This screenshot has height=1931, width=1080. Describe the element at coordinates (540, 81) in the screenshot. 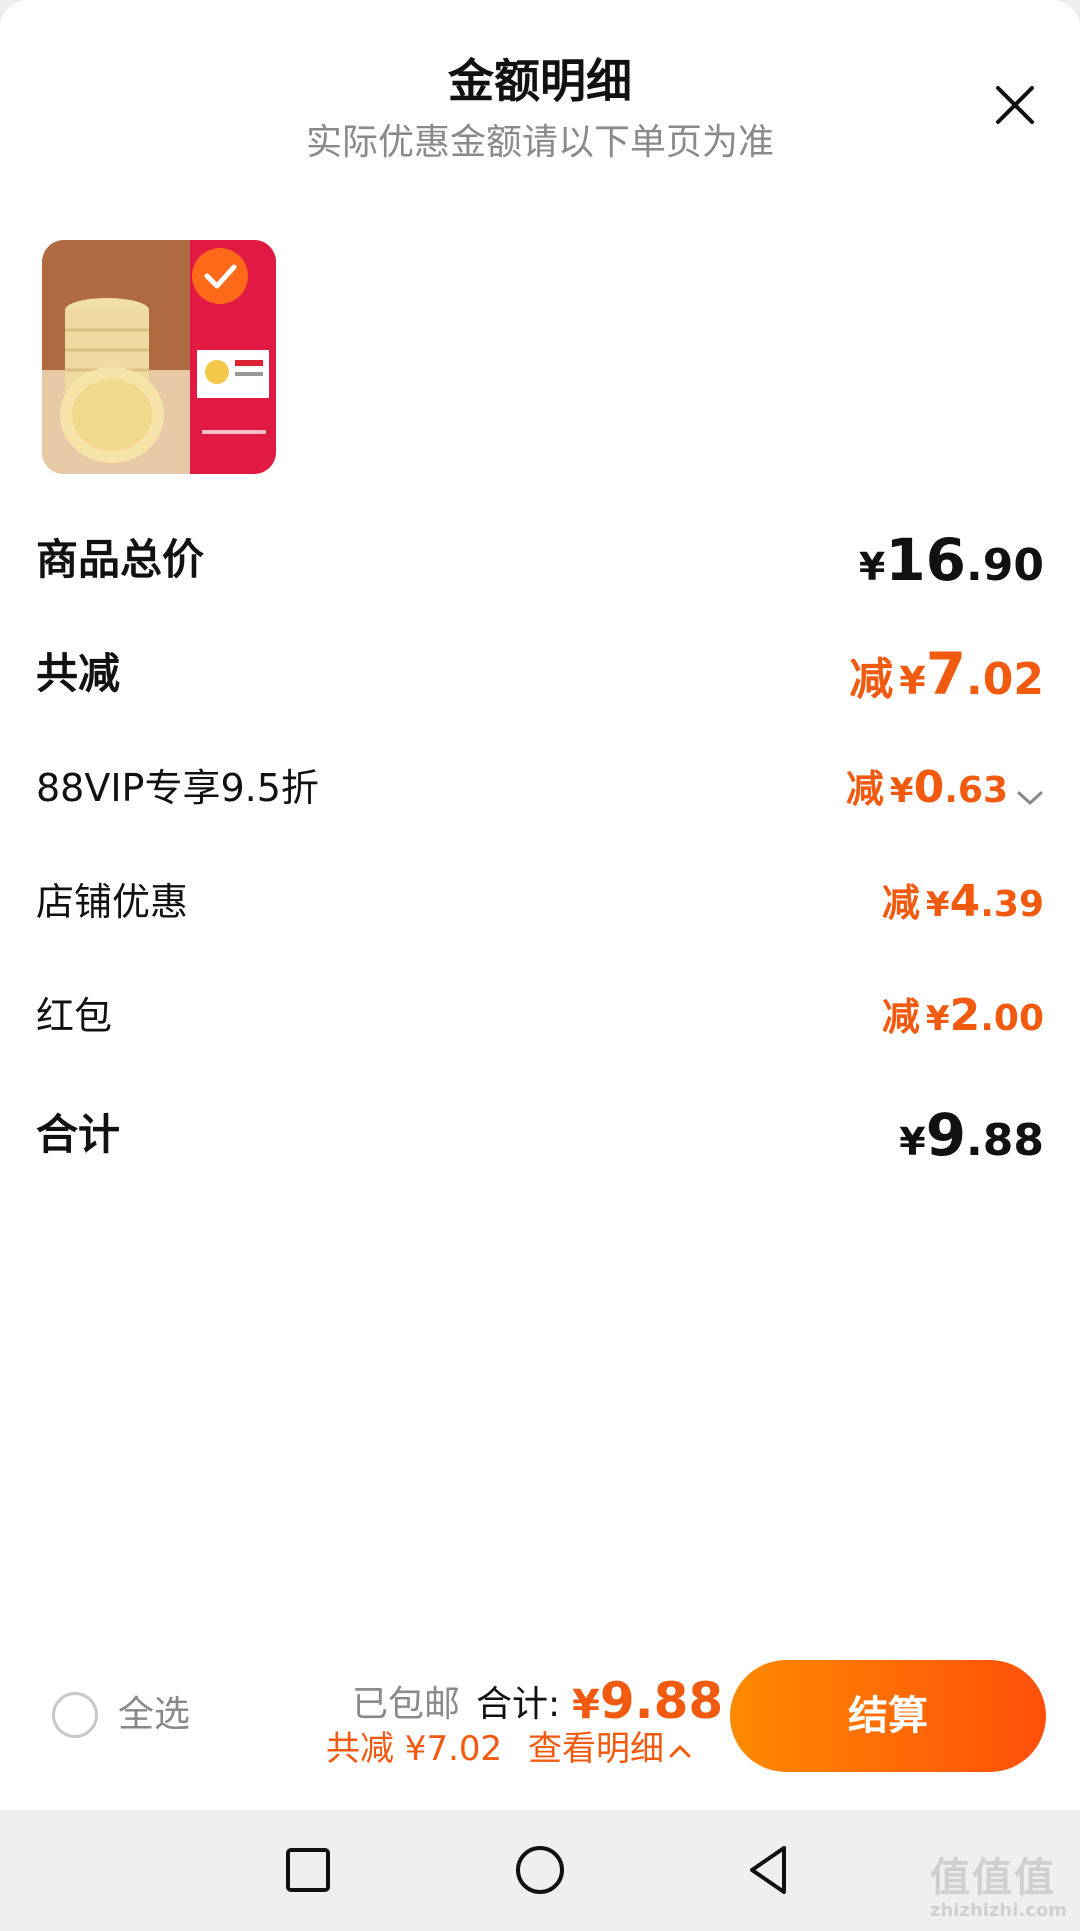

I see `sheet-title: 金额明细` at that location.